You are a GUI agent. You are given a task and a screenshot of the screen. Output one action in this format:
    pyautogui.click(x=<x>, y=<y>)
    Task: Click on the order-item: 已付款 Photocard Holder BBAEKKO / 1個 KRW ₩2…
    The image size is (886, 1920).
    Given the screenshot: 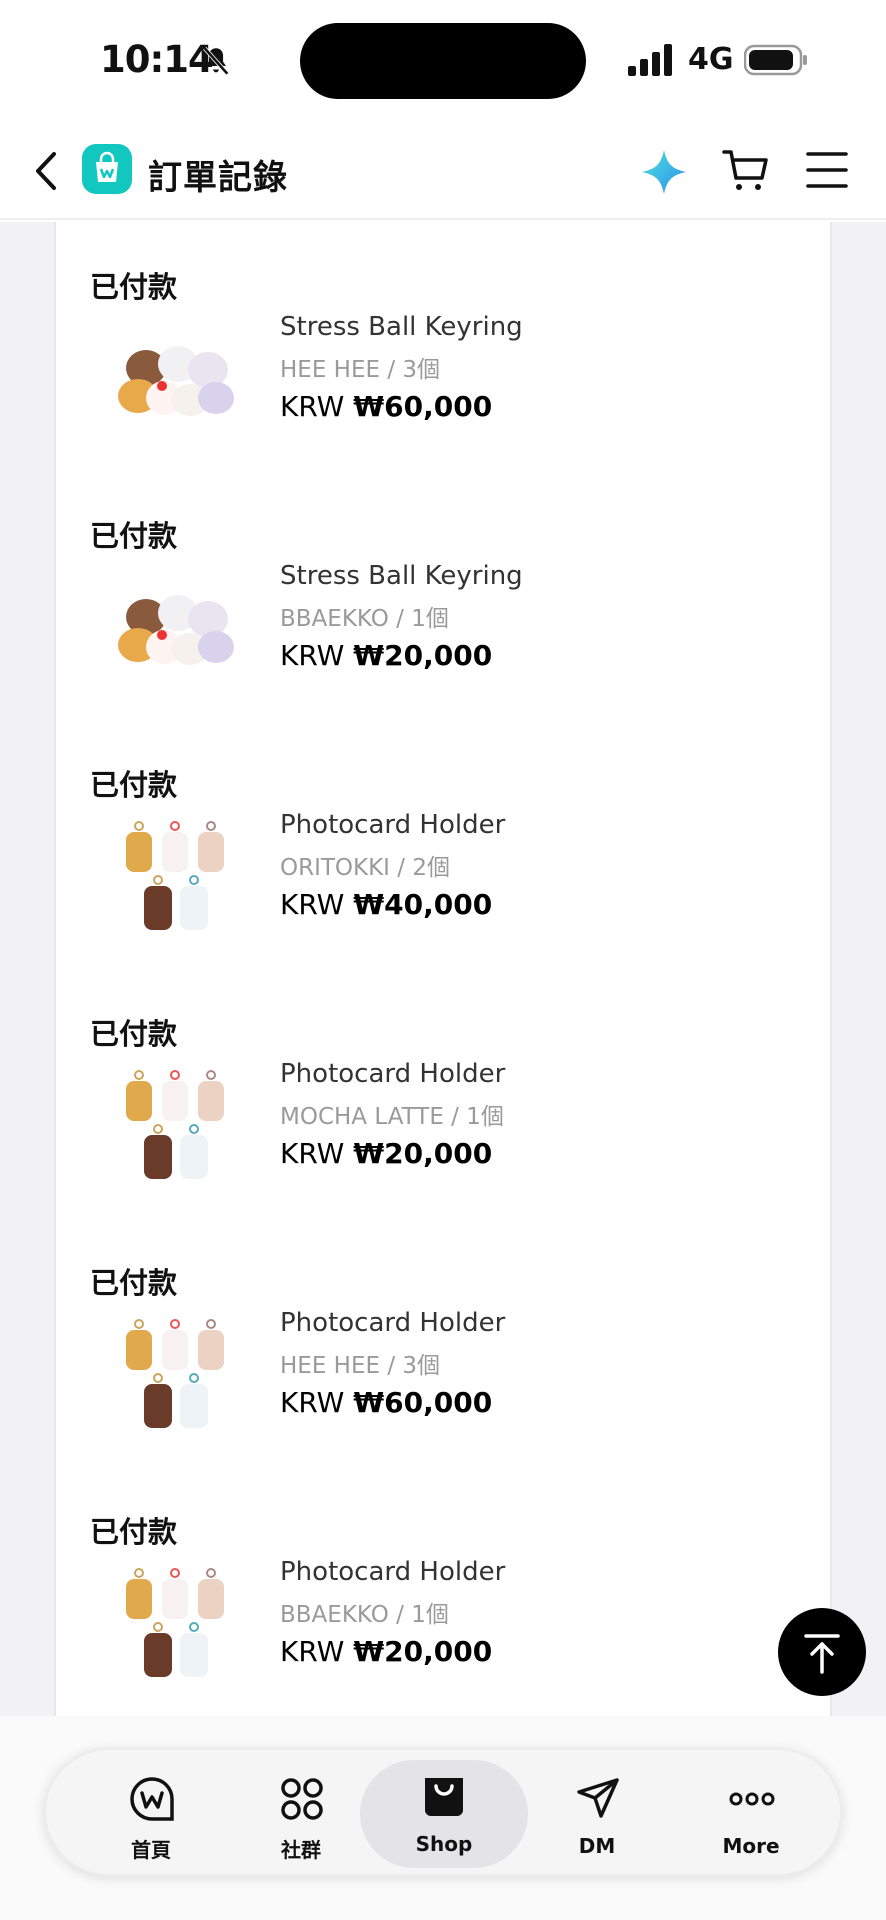 What is the action you would take?
    pyautogui.click(x=443, y=1591)
    